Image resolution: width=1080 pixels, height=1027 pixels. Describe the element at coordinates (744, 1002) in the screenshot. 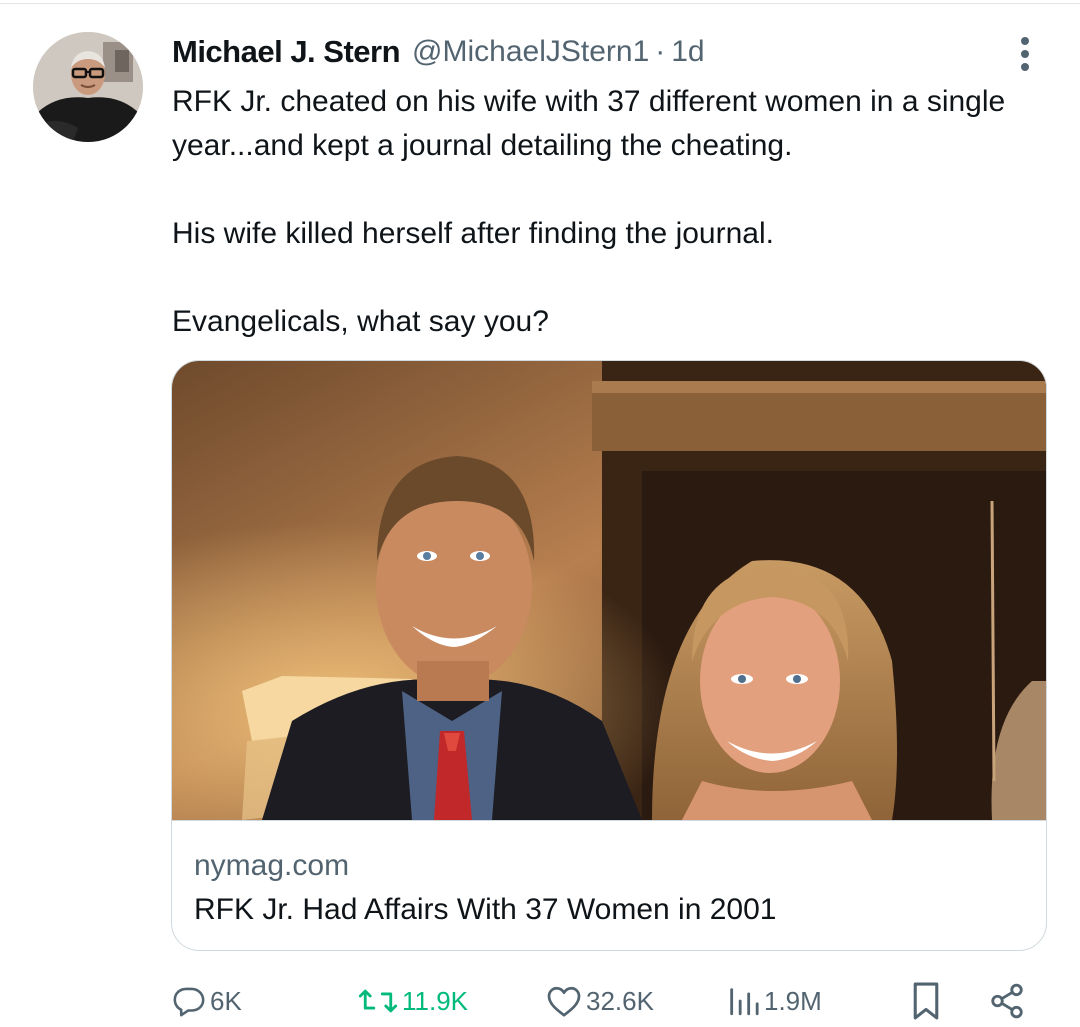

I see `views-icon` at that location.